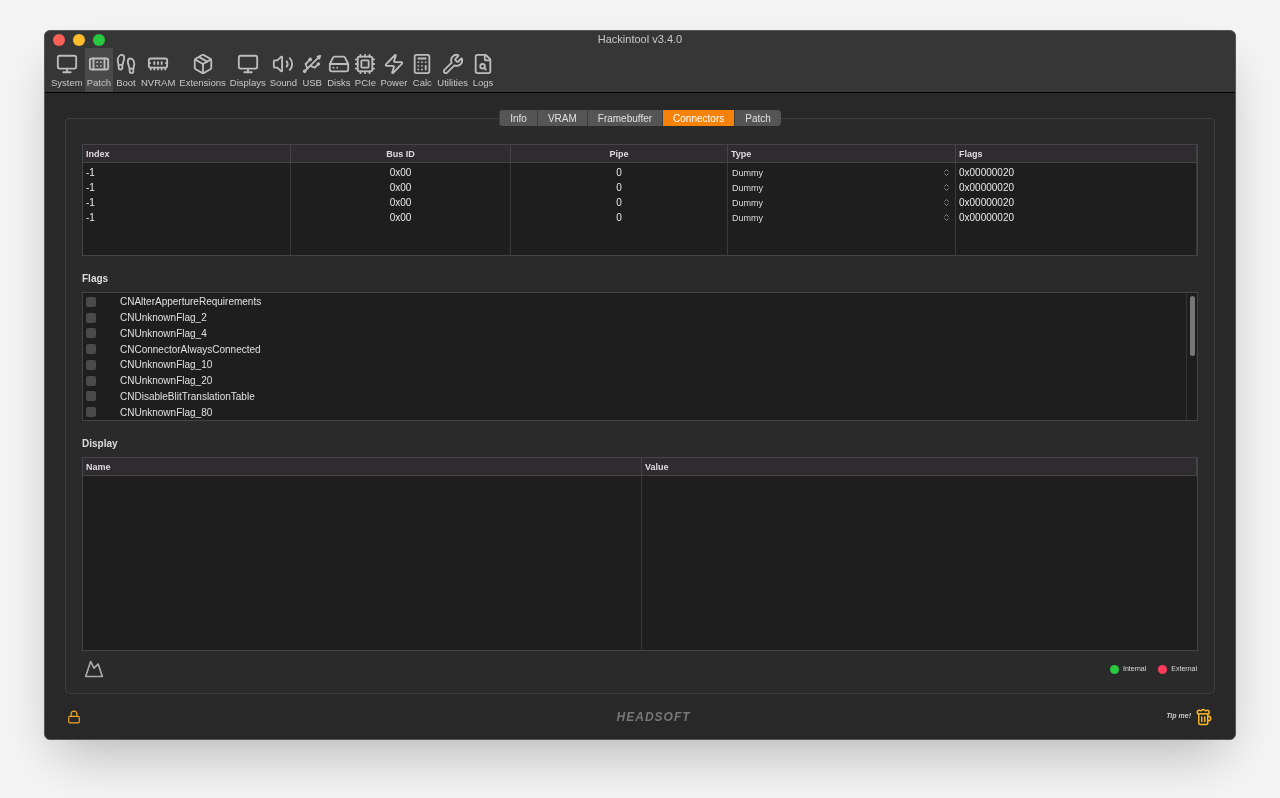 The image size is (1280, 798). Describe the element at coordinates (640, 40) in the screenshot. I see `window-title: Hackintool v3.4.0` at that location.